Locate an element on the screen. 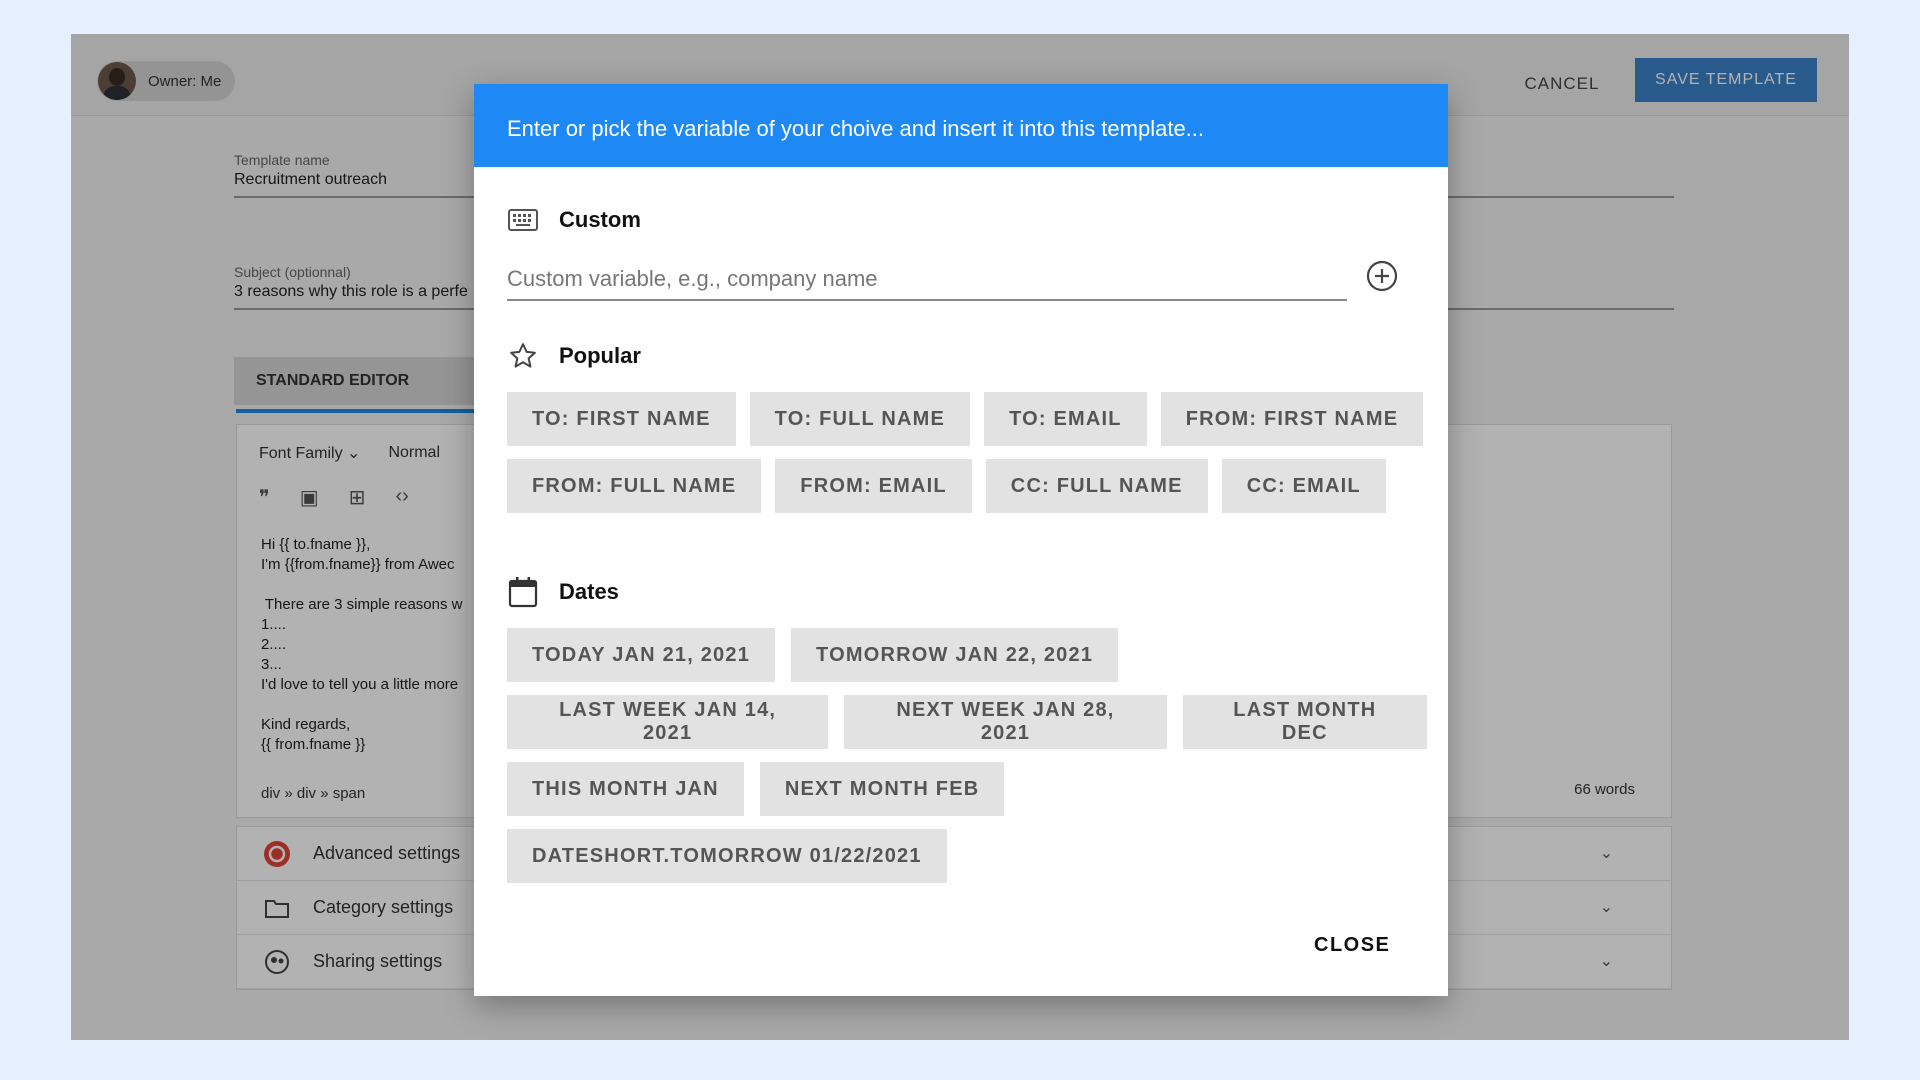 The width and height of the screenshot is (1920, 1080). variable-chip: THIS MONTH JAN is located at coordinates (625, 789).